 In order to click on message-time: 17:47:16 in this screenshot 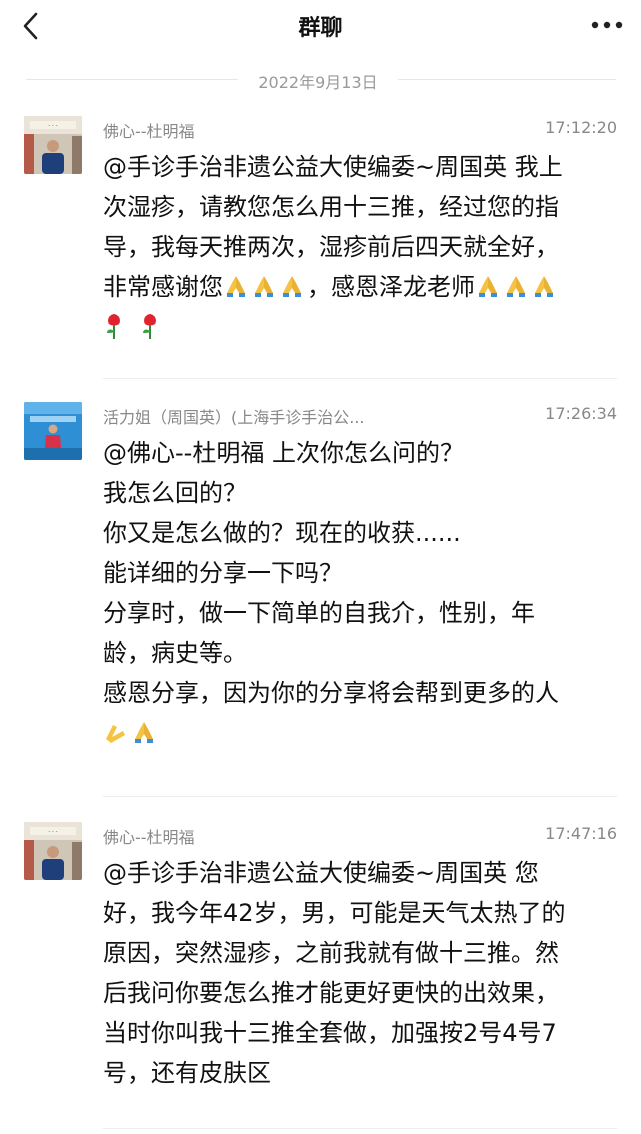, I will do `click(581, 833)`.